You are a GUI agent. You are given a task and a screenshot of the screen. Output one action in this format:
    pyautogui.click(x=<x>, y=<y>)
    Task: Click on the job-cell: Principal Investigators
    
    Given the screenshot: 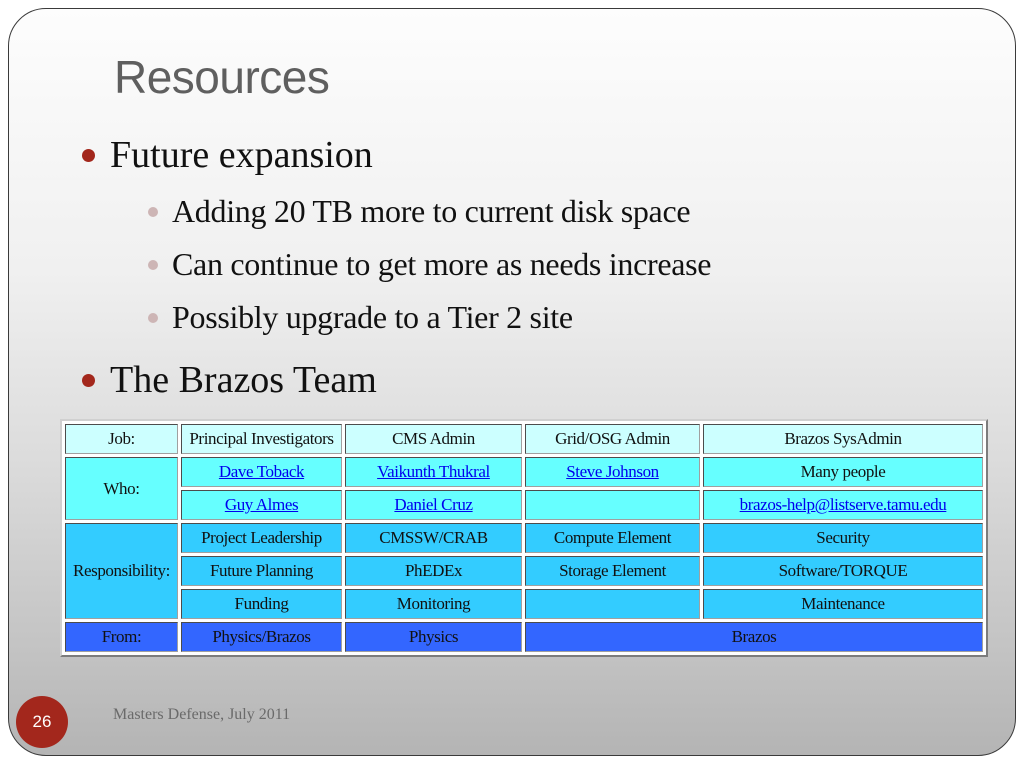 What is the action you would take?
    pyautogui.click(x=261, y=439)
    